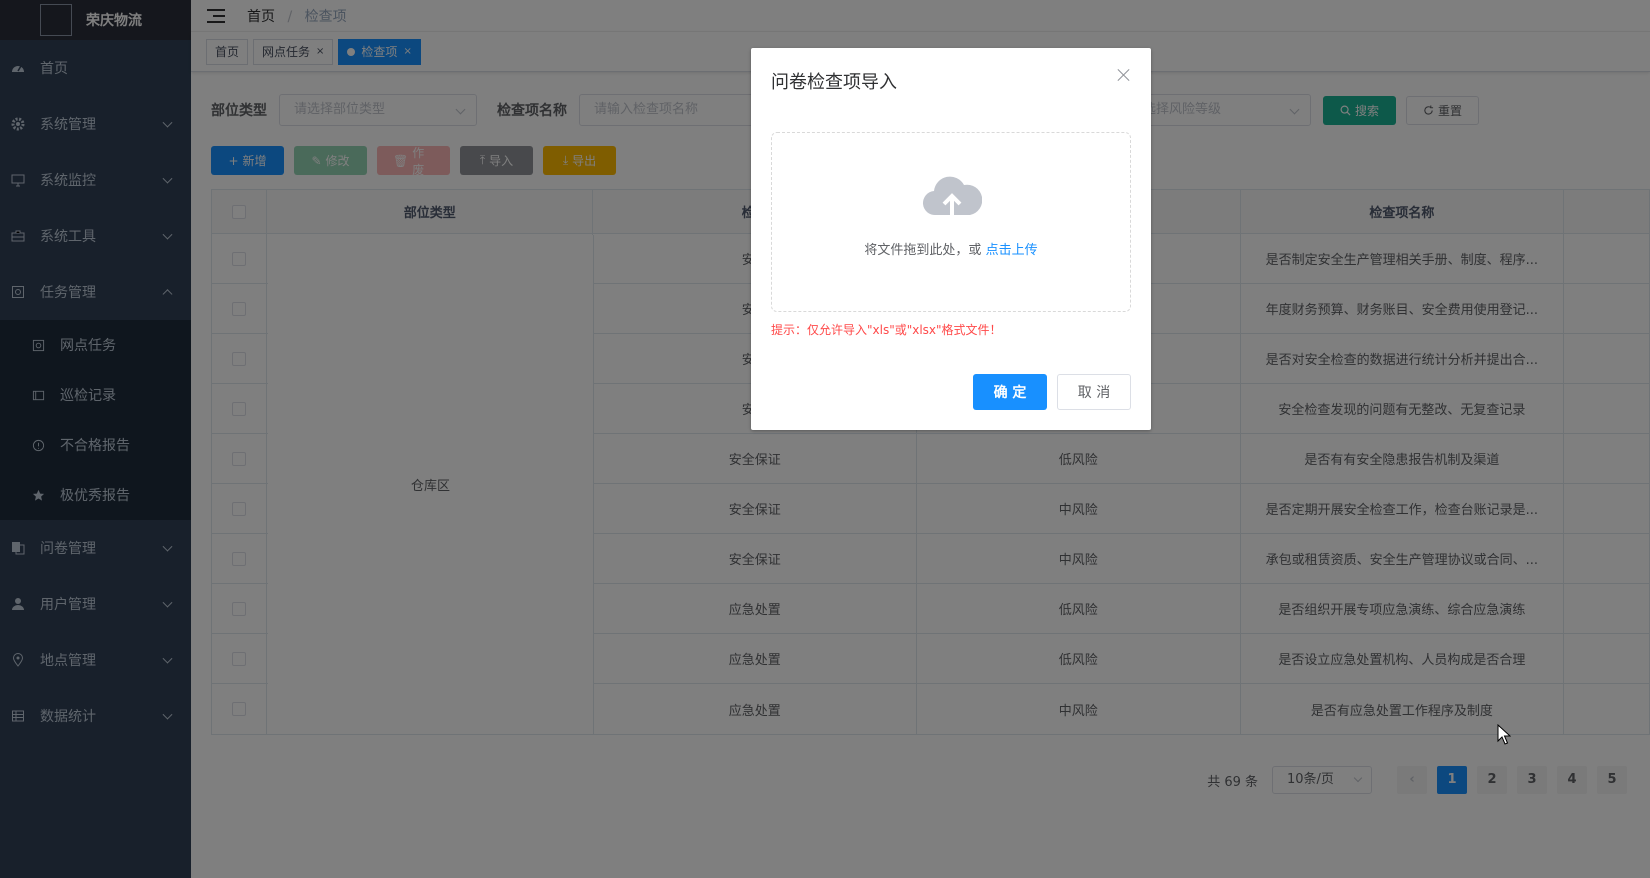 The width and height of the screenshot is (1650, 878). I want to click on cancel-button: 取 消, so click(1094, 392).